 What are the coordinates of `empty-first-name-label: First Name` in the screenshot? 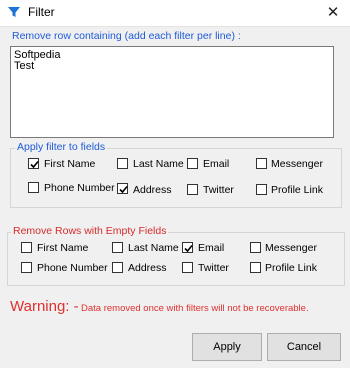 It's located at (63, 248).